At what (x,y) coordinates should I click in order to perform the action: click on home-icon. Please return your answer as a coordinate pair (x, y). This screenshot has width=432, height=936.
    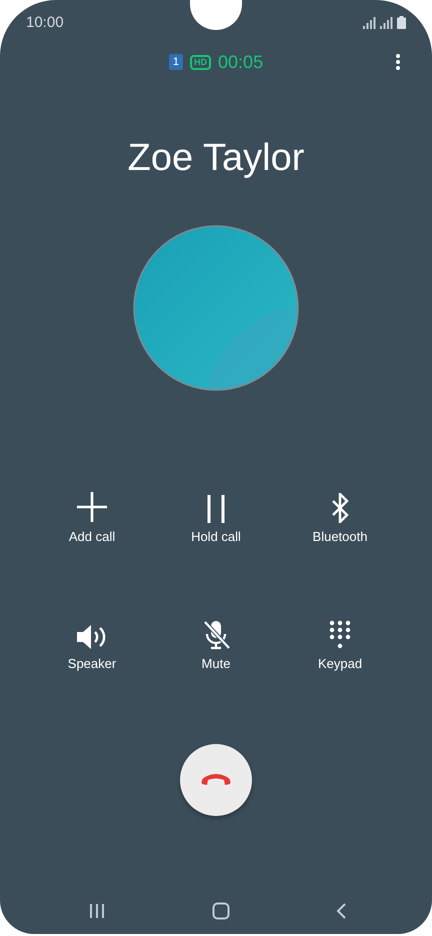
    Looking at the image, I should click on (221, 911).